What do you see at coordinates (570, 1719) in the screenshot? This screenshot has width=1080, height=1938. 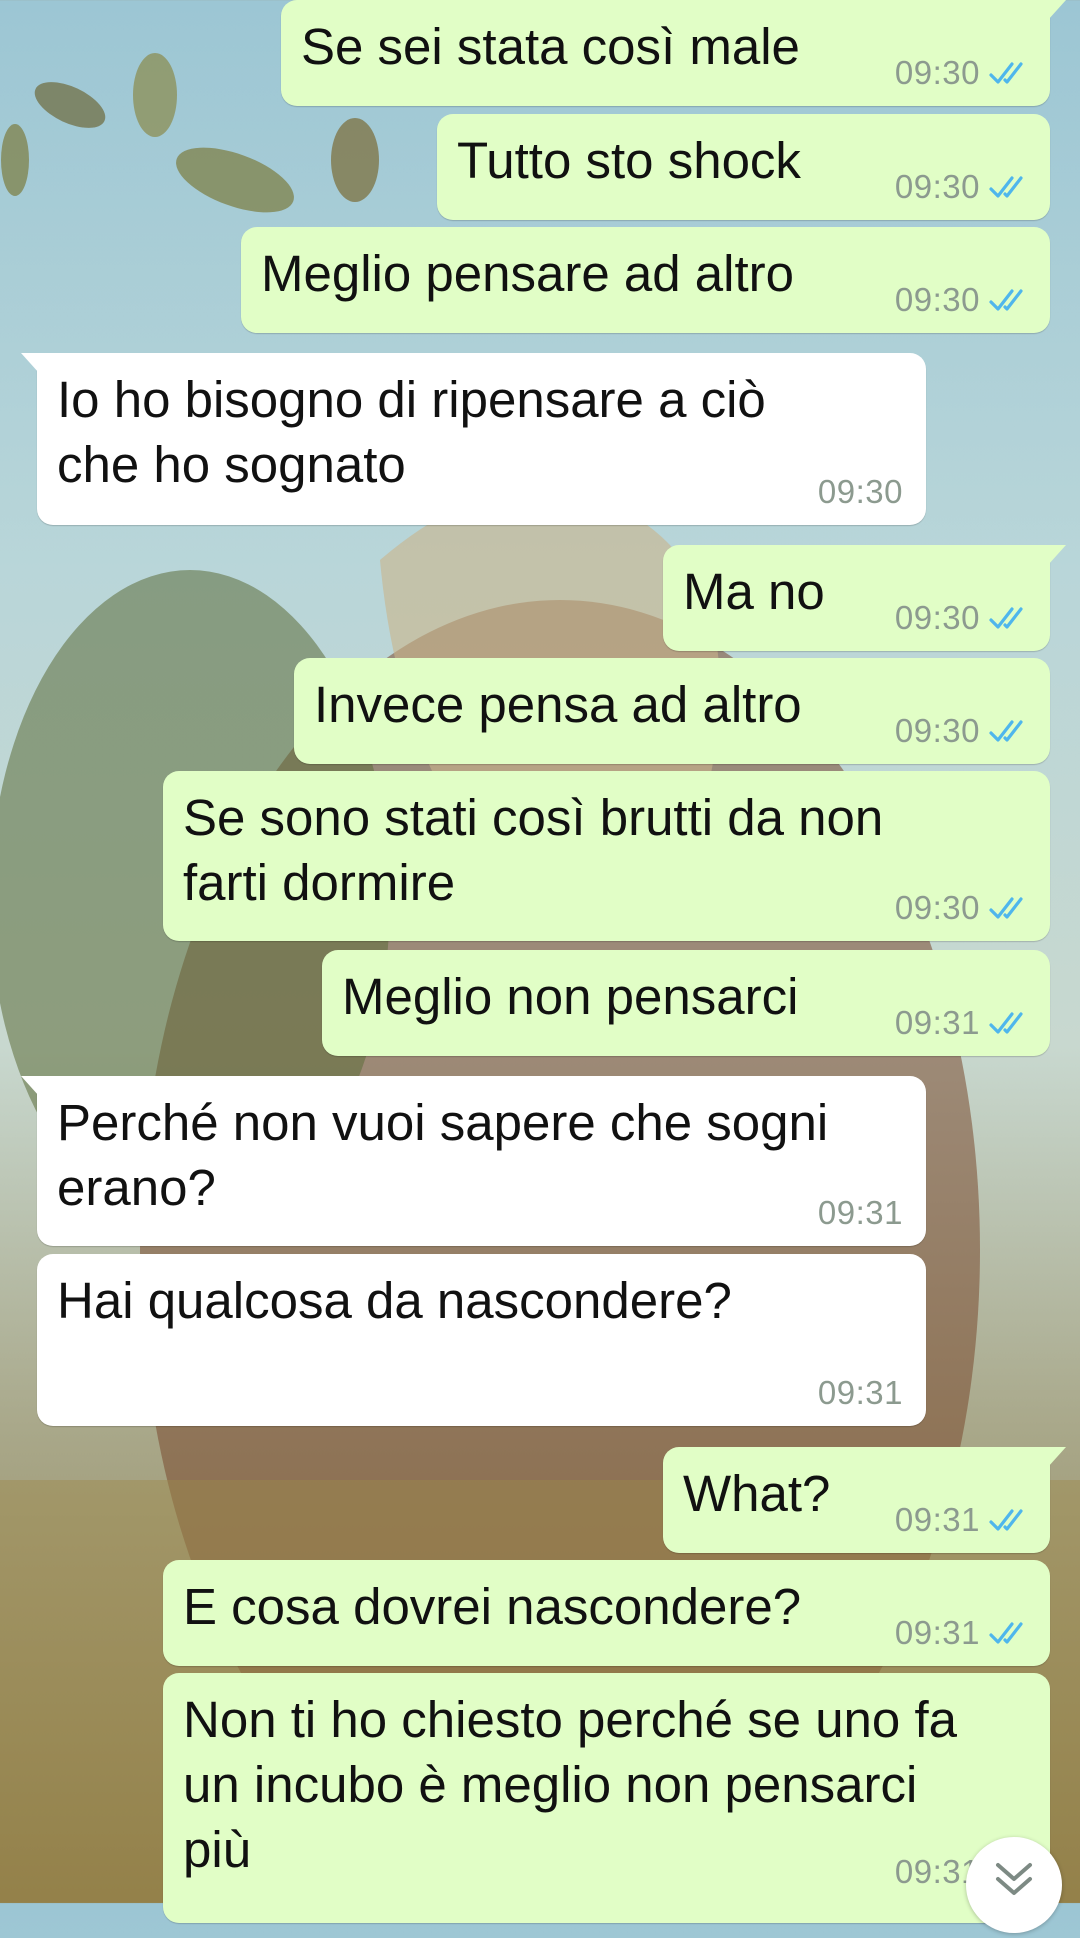 I see `message-line: Non ti ho chiesto perché se uno fa` at bounding box center [570, 1719].